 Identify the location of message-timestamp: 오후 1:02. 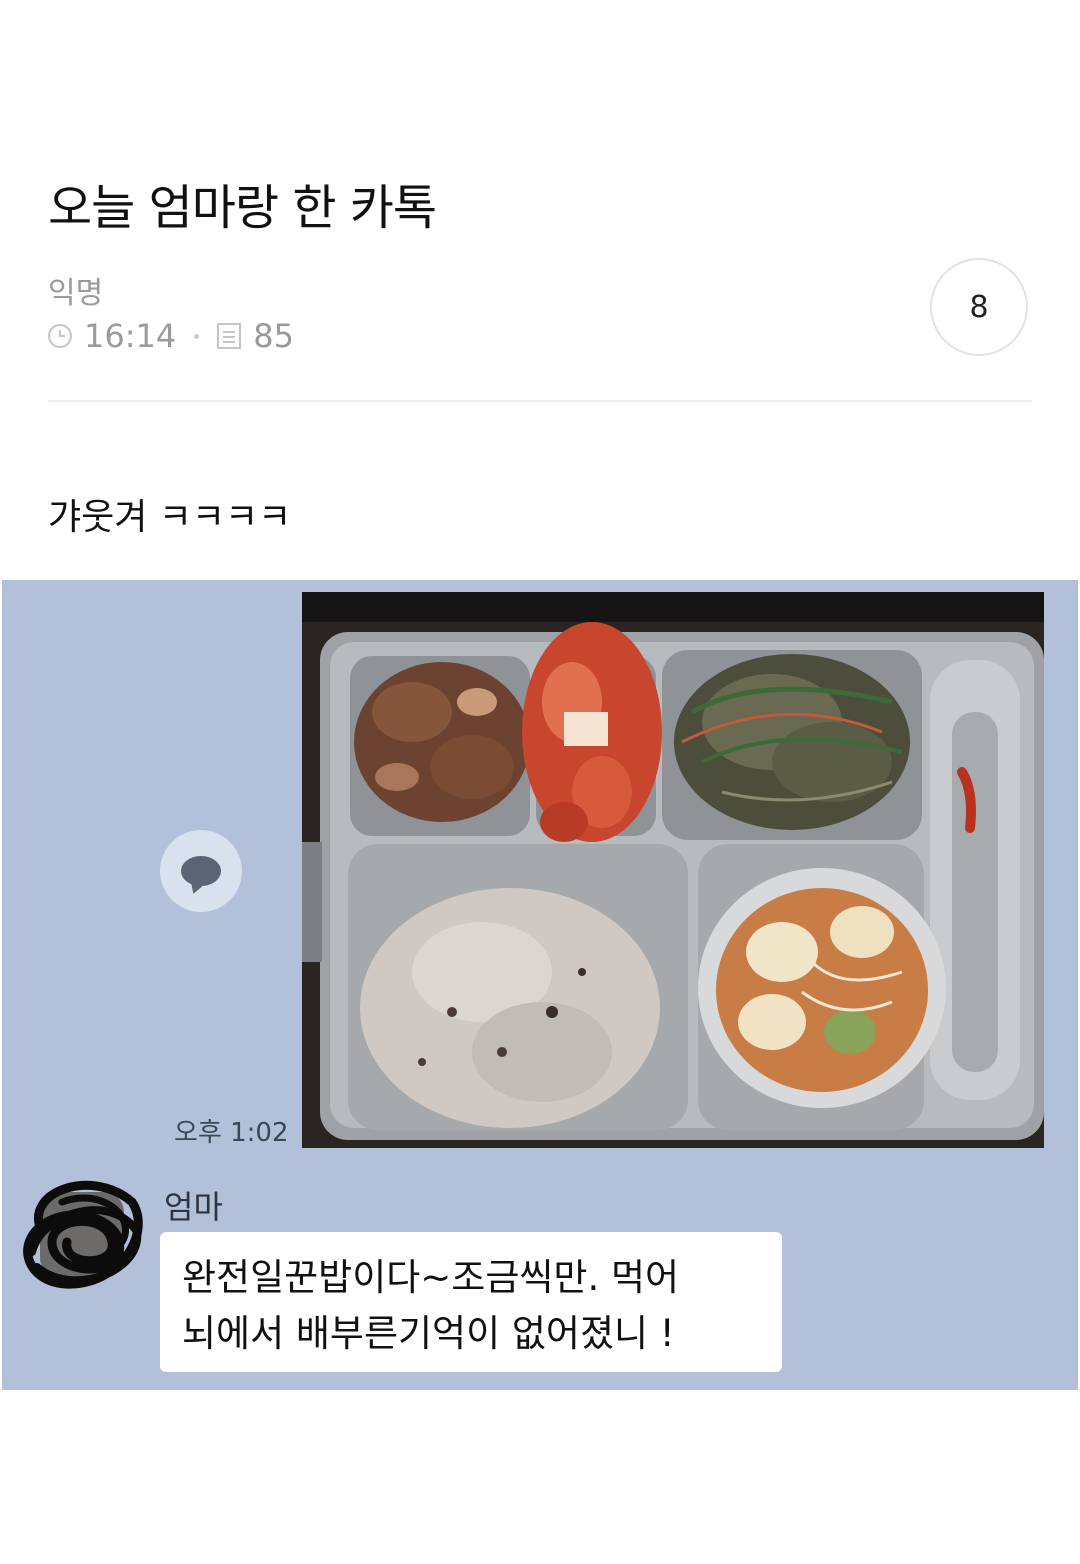
(231, 1133).